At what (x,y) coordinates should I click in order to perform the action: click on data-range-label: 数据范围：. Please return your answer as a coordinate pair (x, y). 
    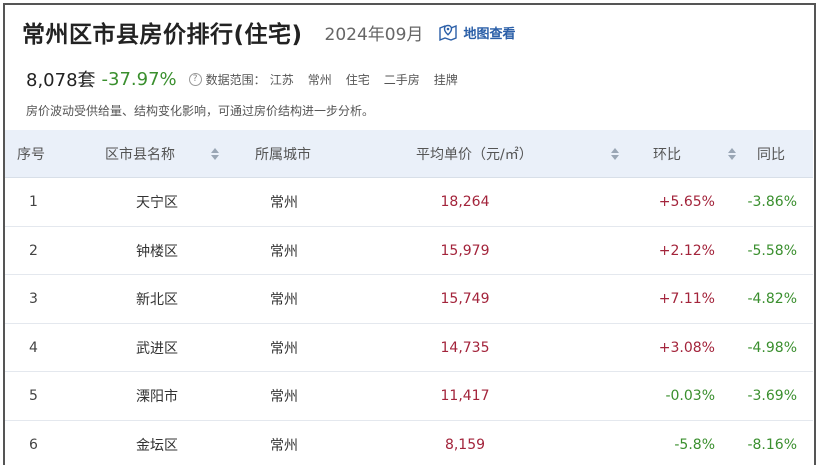
    Looking at the image, I should click on (235, 79).